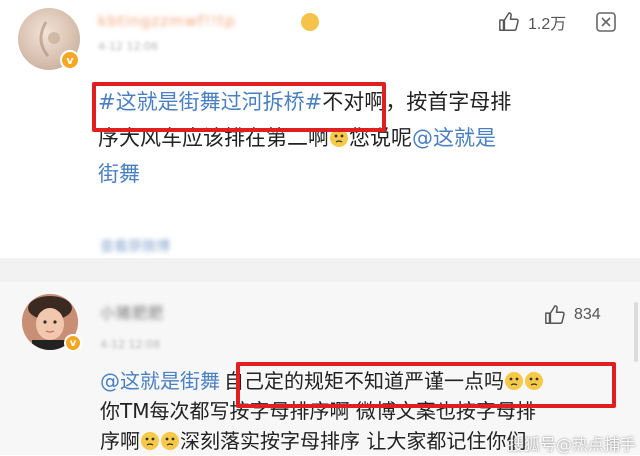 The image size is (640, 456). I want to click on like-count: 1.2万, so click(547, 24).